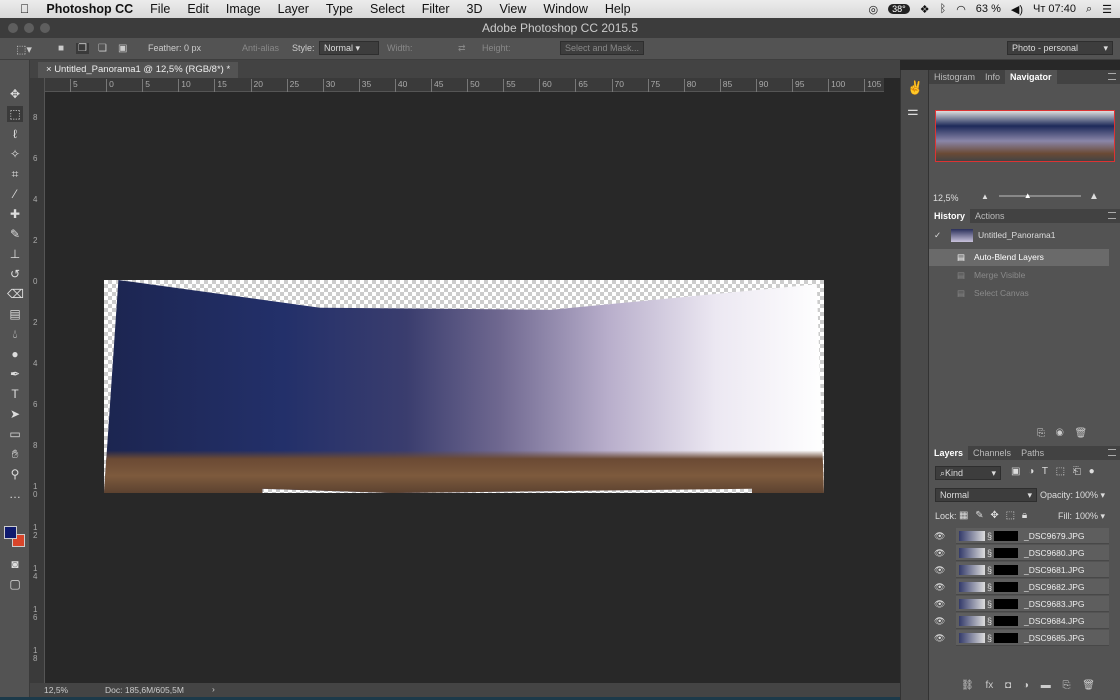 The width and height of the screenshot is (1120, 700). Describe the element at coordinates (873, 9) in the screenshot. I see `cc-icon: ◎` at that location.